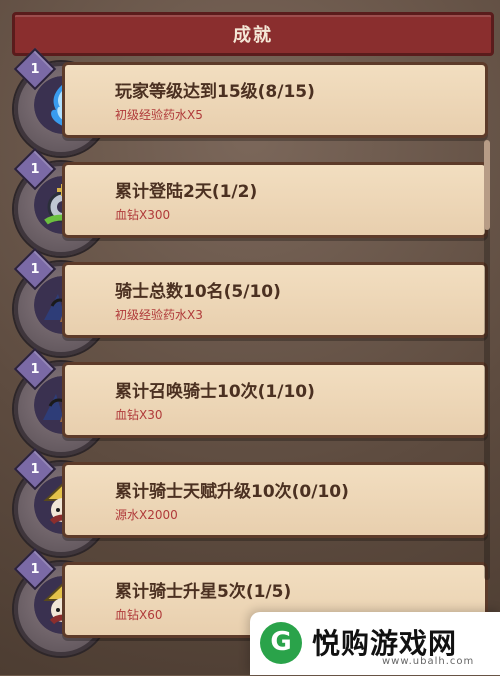  What do you see at coordinates (215, 92) in the screenshot?
I see `achievement-title: 玩家等级达到15级(8/15)` at bounding box center [215, 92].